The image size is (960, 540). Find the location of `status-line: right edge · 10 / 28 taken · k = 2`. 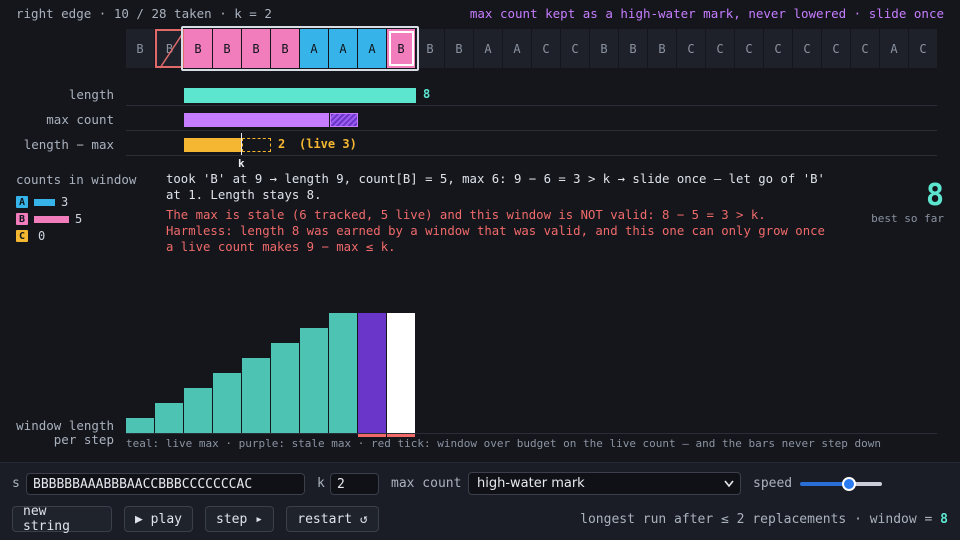

status-line: right edge · 10 / 28 taken · k = 2 is located at coordinates (144, 13).